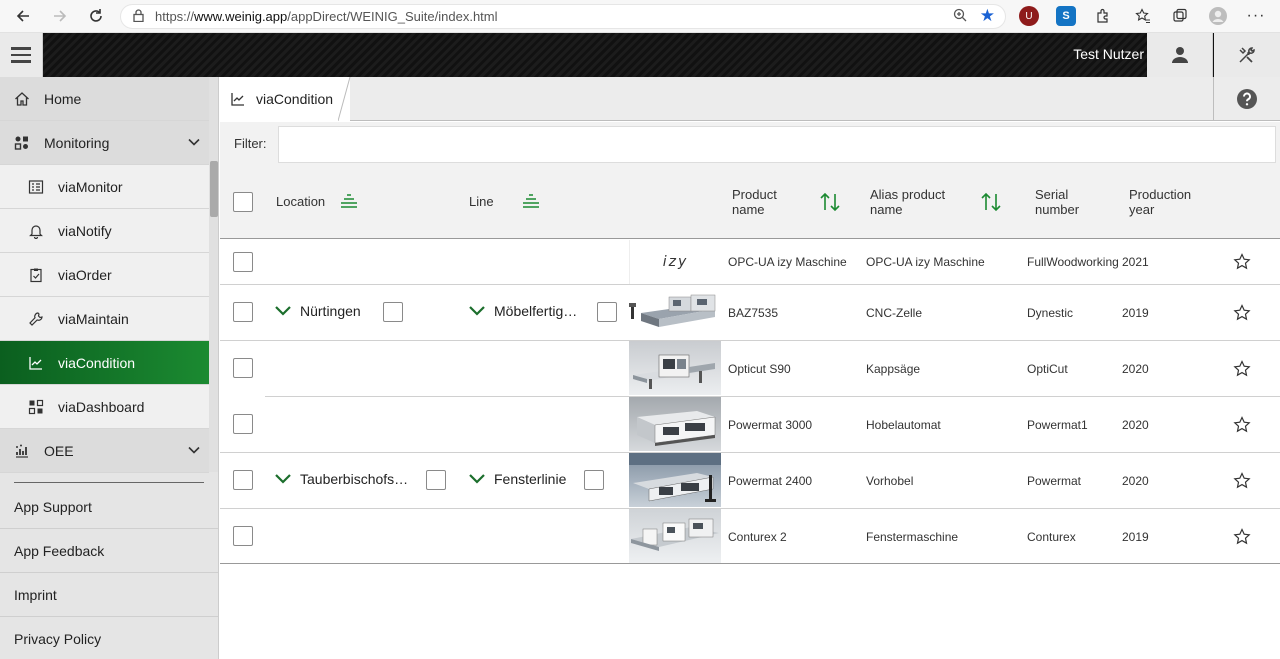  Describe the element at coordinates (104, 451) in the screenshot. I see `sidebar-item-oee: OEE` at that location.